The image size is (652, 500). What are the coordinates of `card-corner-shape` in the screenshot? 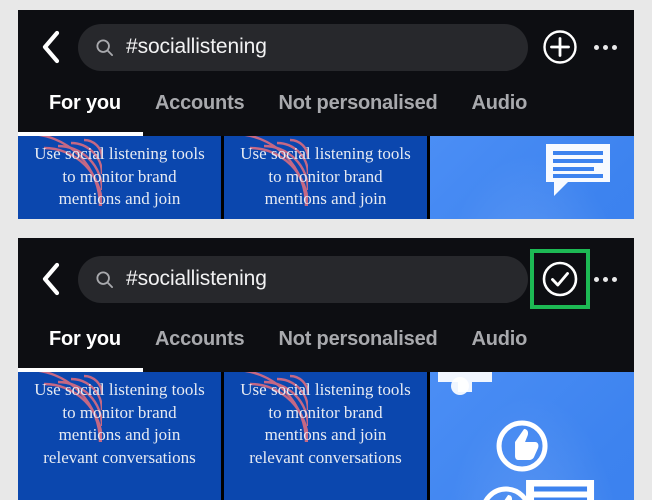 It's located at (465, 383).